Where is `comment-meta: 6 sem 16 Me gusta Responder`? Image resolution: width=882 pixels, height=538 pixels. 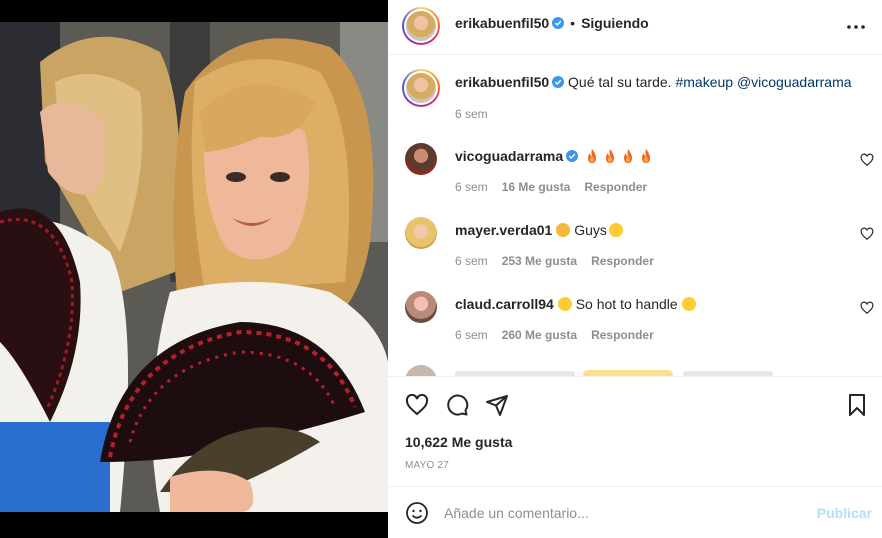 comment-meta: 6 sem 16 Me gusta Responder is located at coordinates (558, 187).